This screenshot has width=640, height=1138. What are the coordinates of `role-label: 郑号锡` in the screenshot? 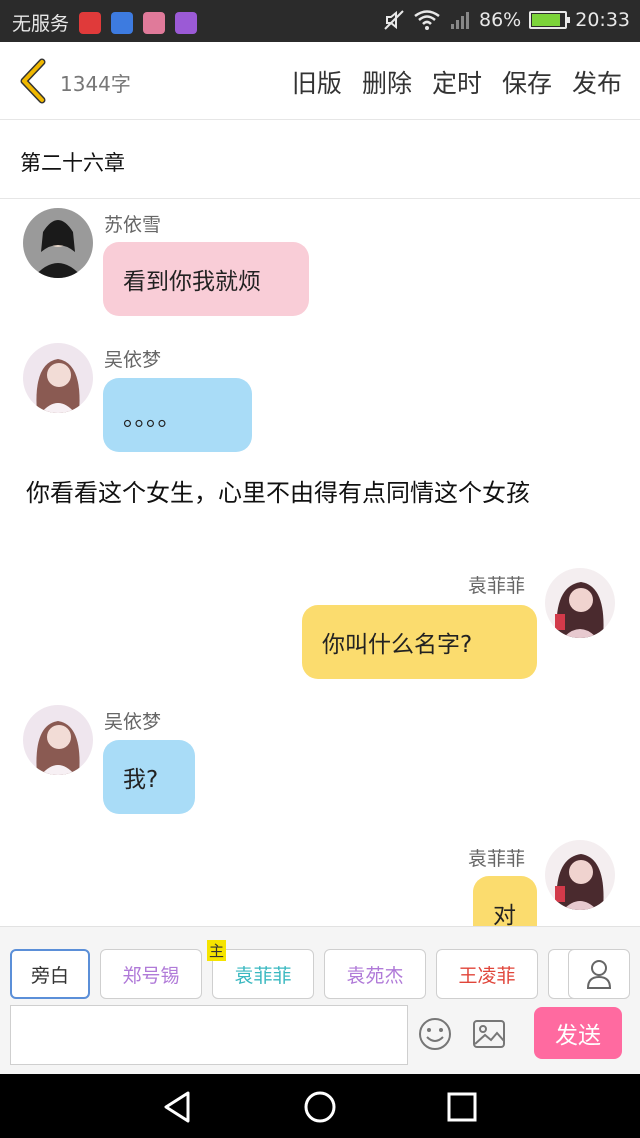 It's located at (151, 975).